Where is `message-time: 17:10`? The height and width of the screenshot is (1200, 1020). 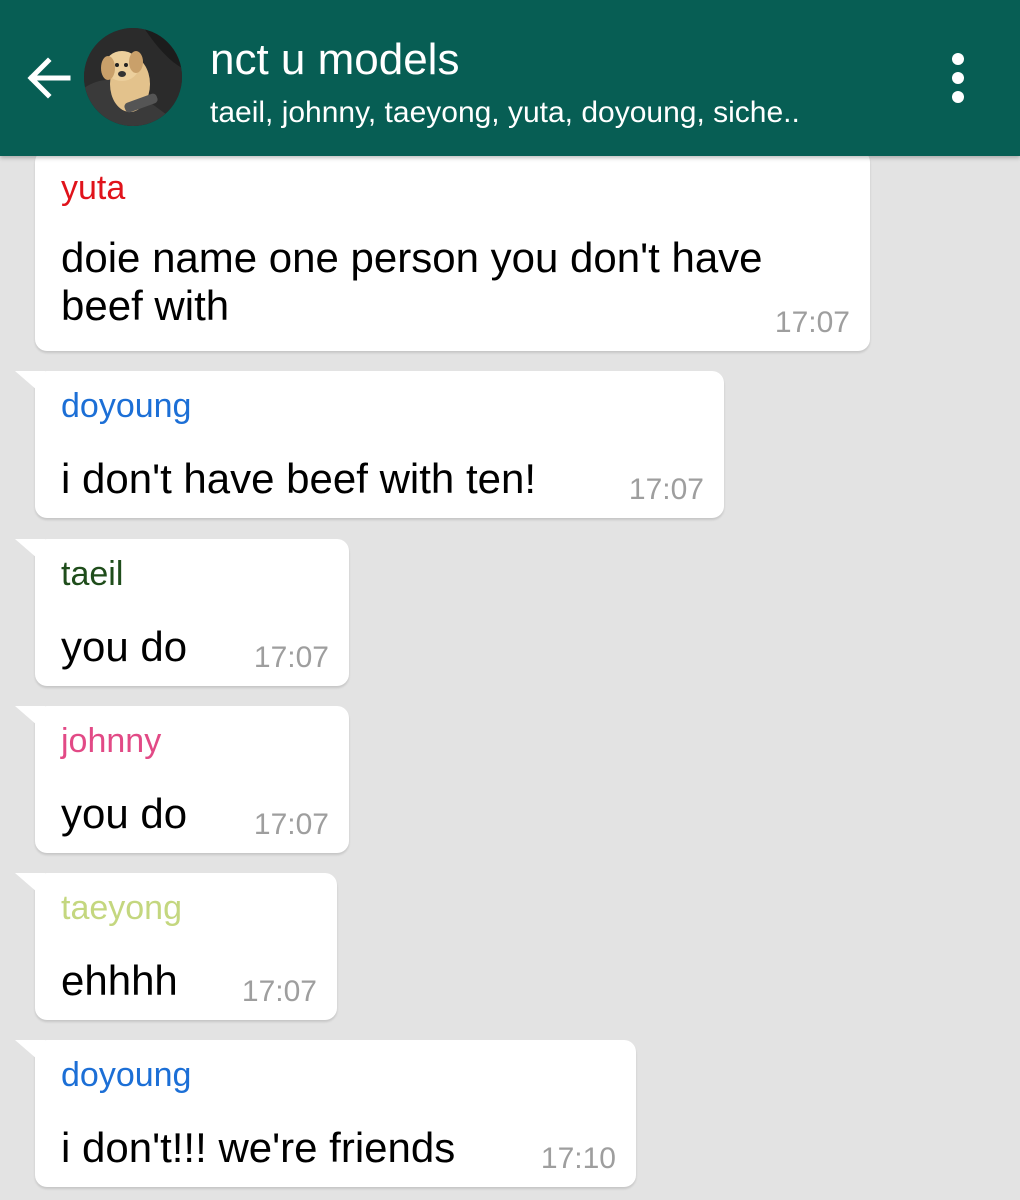 message-time: 17:10 is located at coordinates (578, 1158).